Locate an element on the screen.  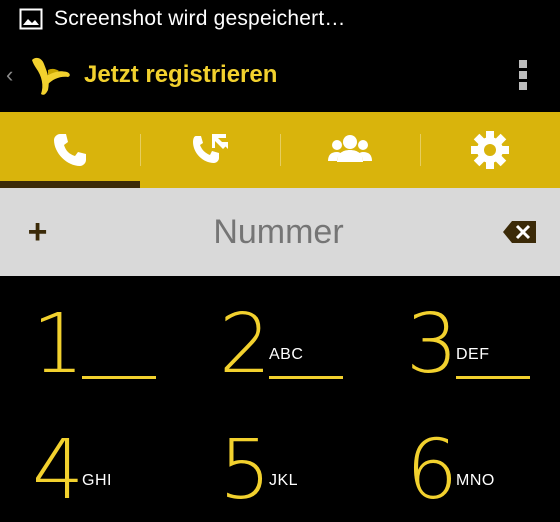
key-digit: 6 is located at coordinates (432, 470).